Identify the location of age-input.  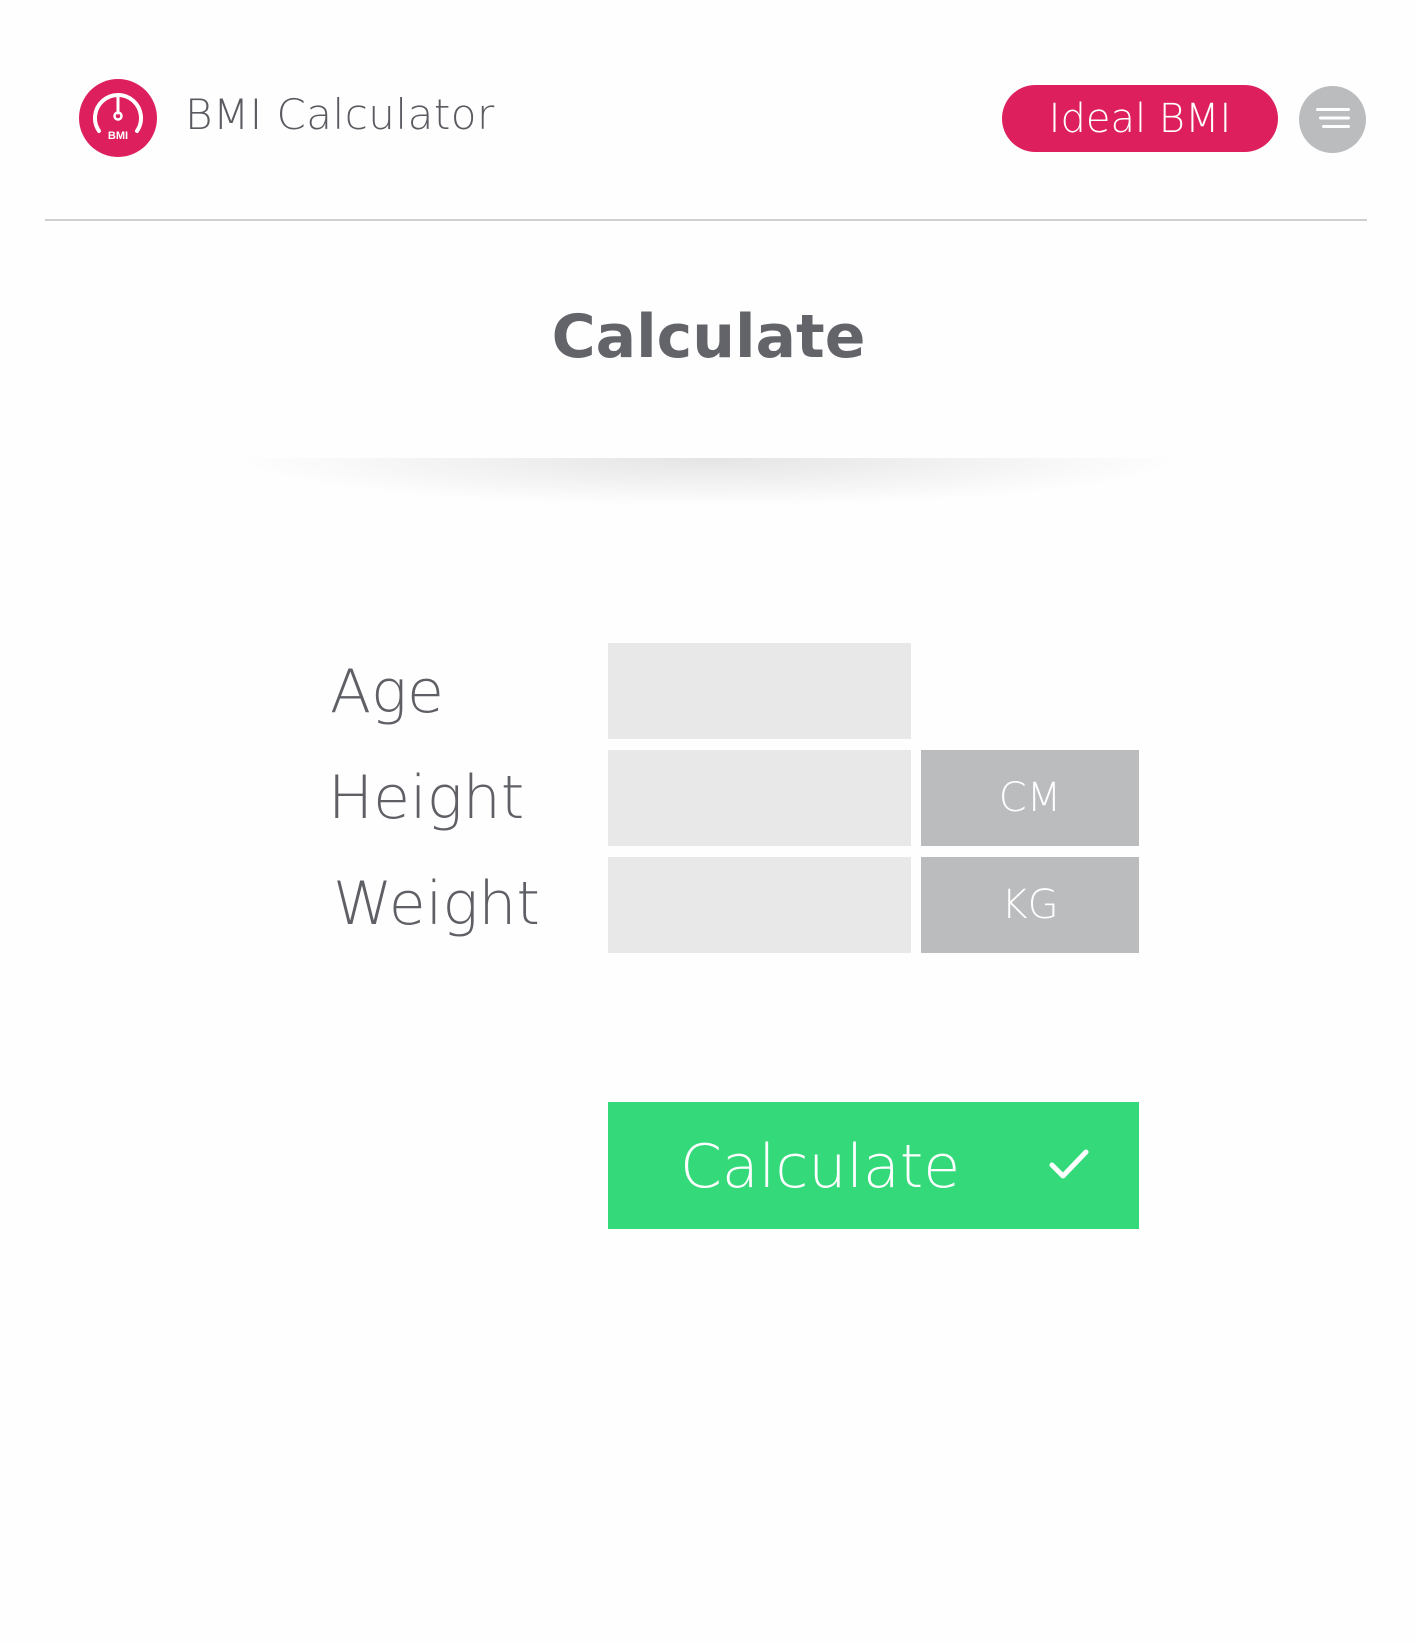
(759, 691).